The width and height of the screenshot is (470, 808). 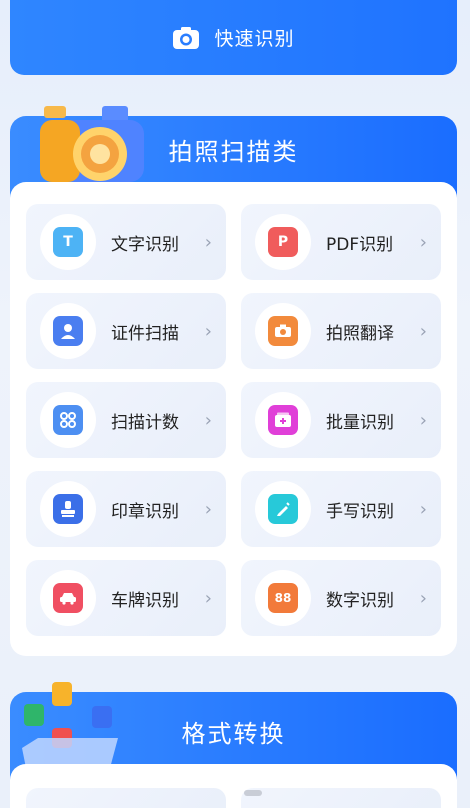 I want to click on card-label: 手写识别, so click(x=360, y=511).